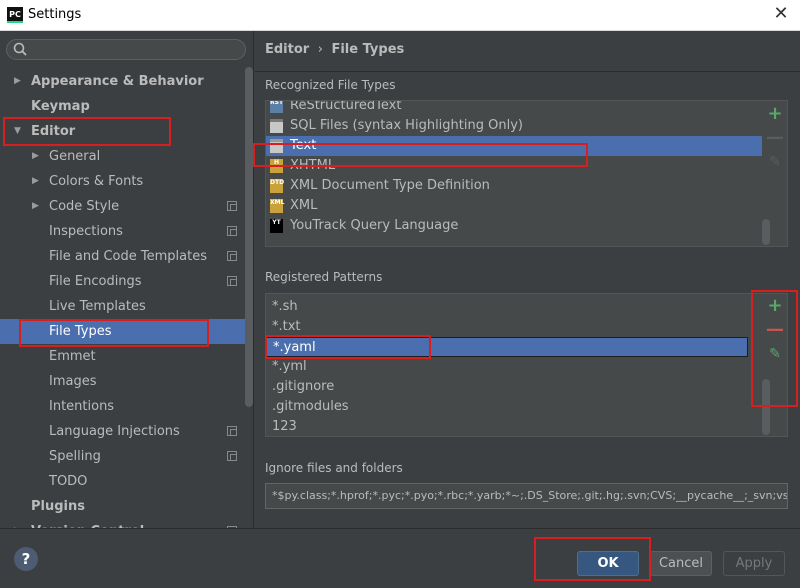  I want to click on pattern-text: *.yml, so click(289, 366).